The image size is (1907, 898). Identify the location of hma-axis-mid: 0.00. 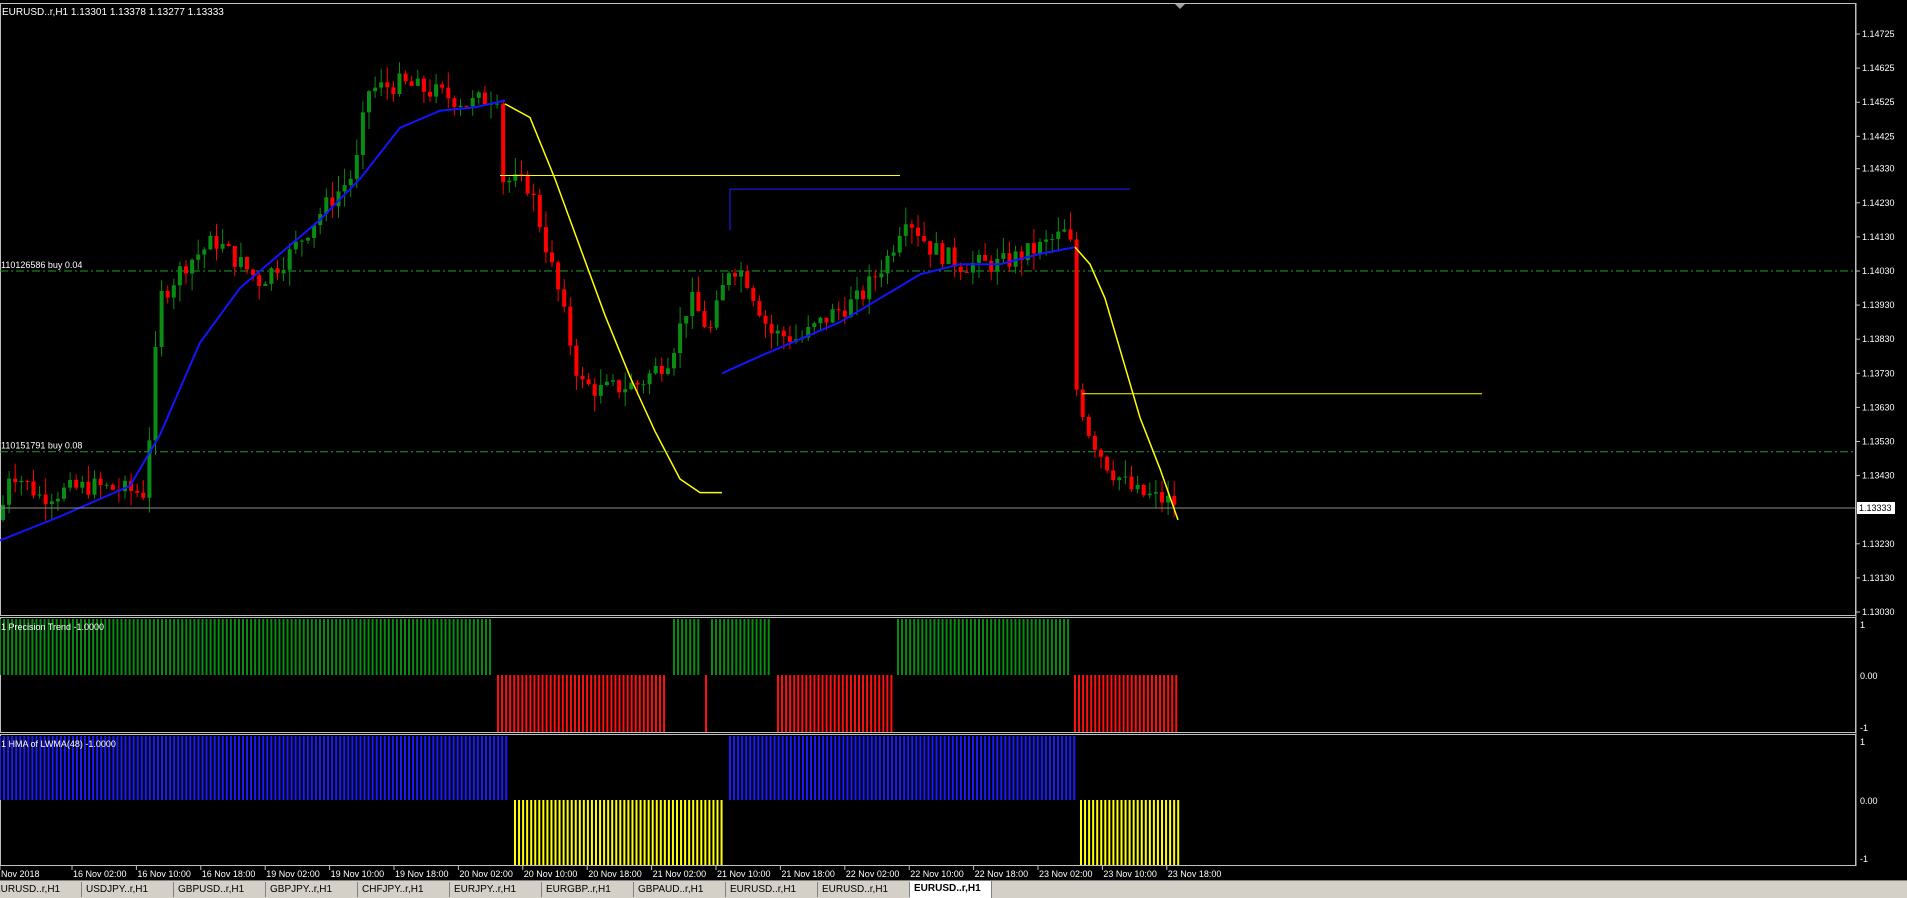
(1869, 801).